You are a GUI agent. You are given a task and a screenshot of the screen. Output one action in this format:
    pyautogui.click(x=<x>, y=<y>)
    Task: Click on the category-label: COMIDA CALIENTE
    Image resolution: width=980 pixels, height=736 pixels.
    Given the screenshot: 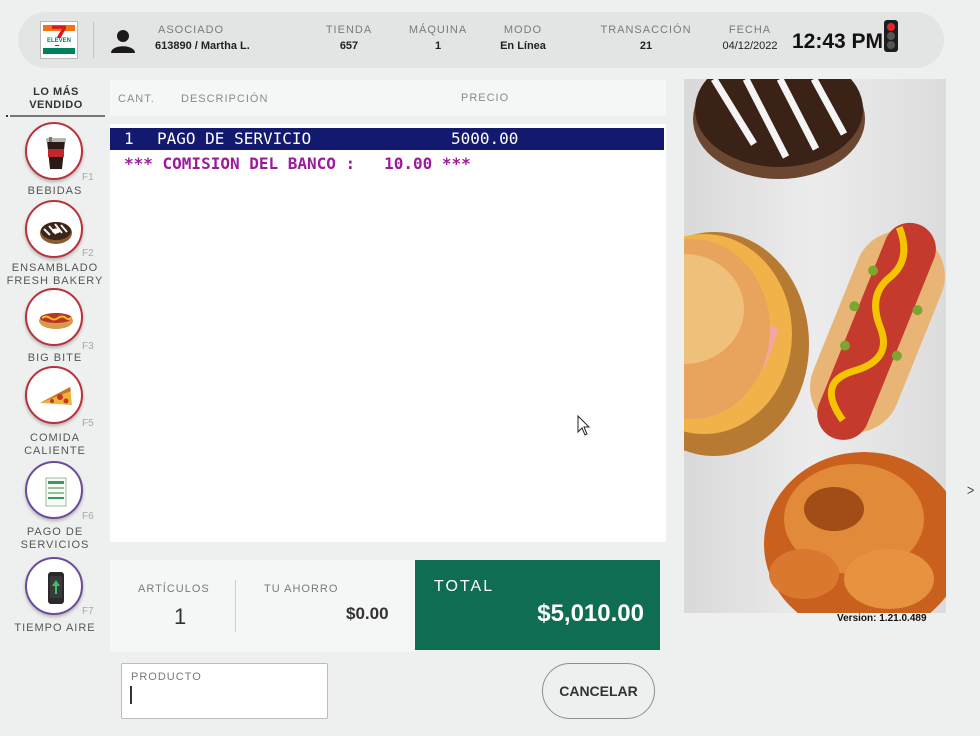 What is the action you would take?
    pyautogui.click(x=55, y=444)
    